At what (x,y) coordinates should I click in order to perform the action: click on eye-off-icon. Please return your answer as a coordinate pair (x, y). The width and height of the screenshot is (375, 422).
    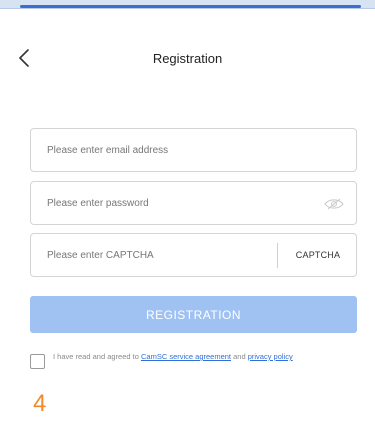
    Looking at the image, I should click on (334, 203).